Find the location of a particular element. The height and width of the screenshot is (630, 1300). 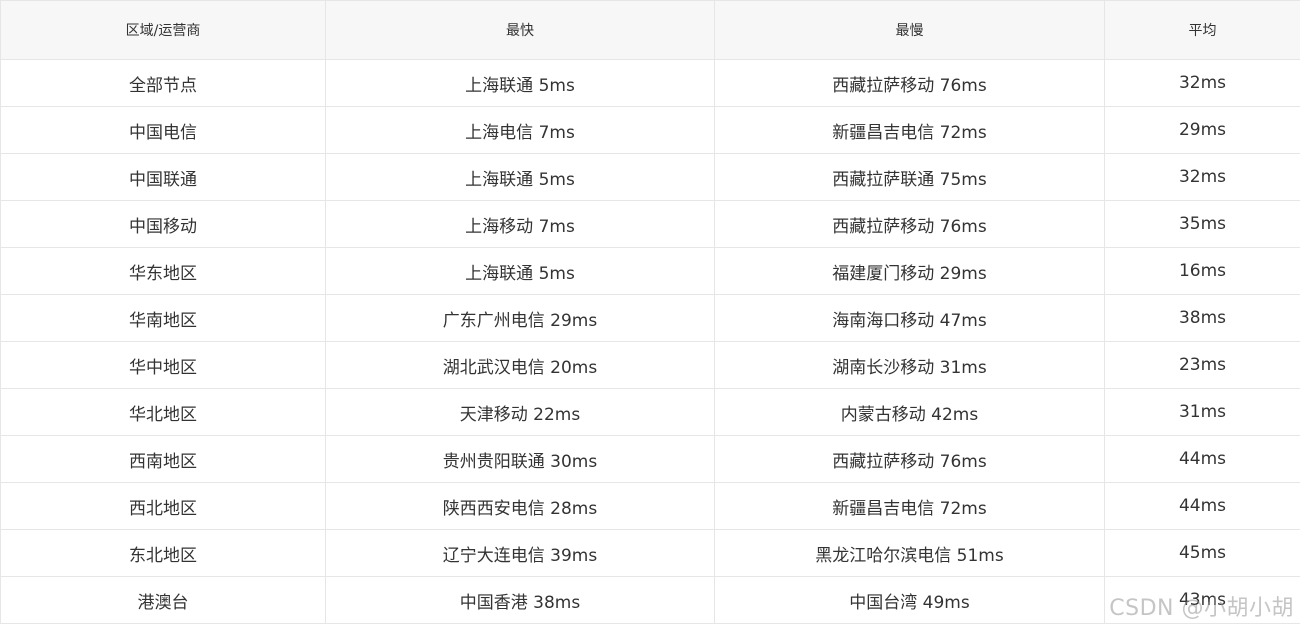

table-row: 中国移动 上海移动 7ms 西藏拉萨移动 76ms 35ms is located at coordinates (650, 224).